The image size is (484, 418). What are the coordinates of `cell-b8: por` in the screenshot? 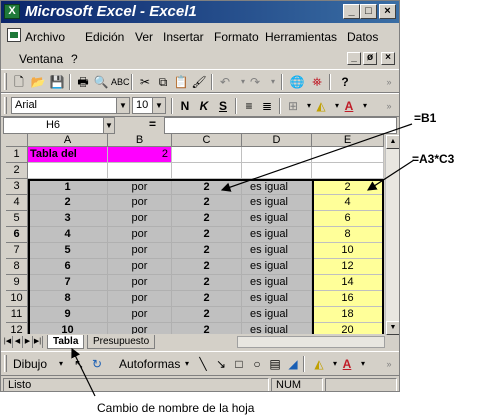 It's located at (140, 267).